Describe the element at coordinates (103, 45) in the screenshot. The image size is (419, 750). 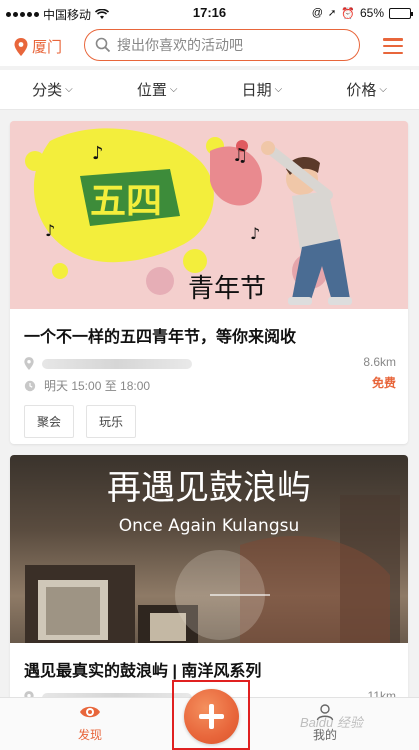
I see `search-icon` at that location.